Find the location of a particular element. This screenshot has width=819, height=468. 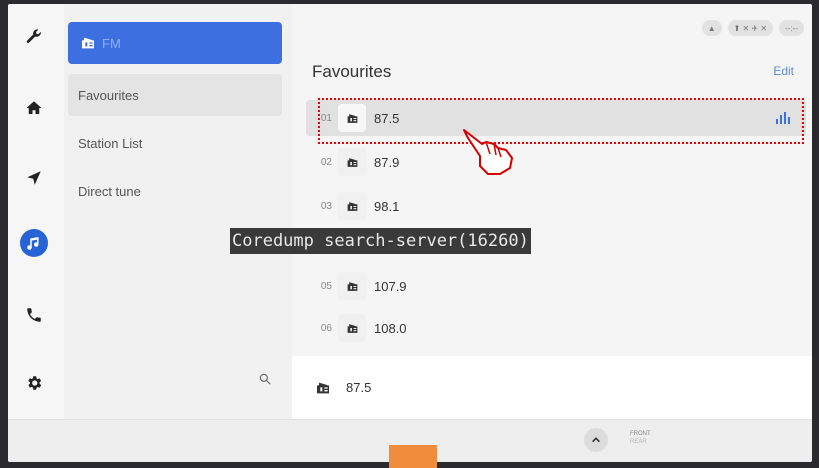

menu-item-label: Station List is located at coordinates (110, 143).